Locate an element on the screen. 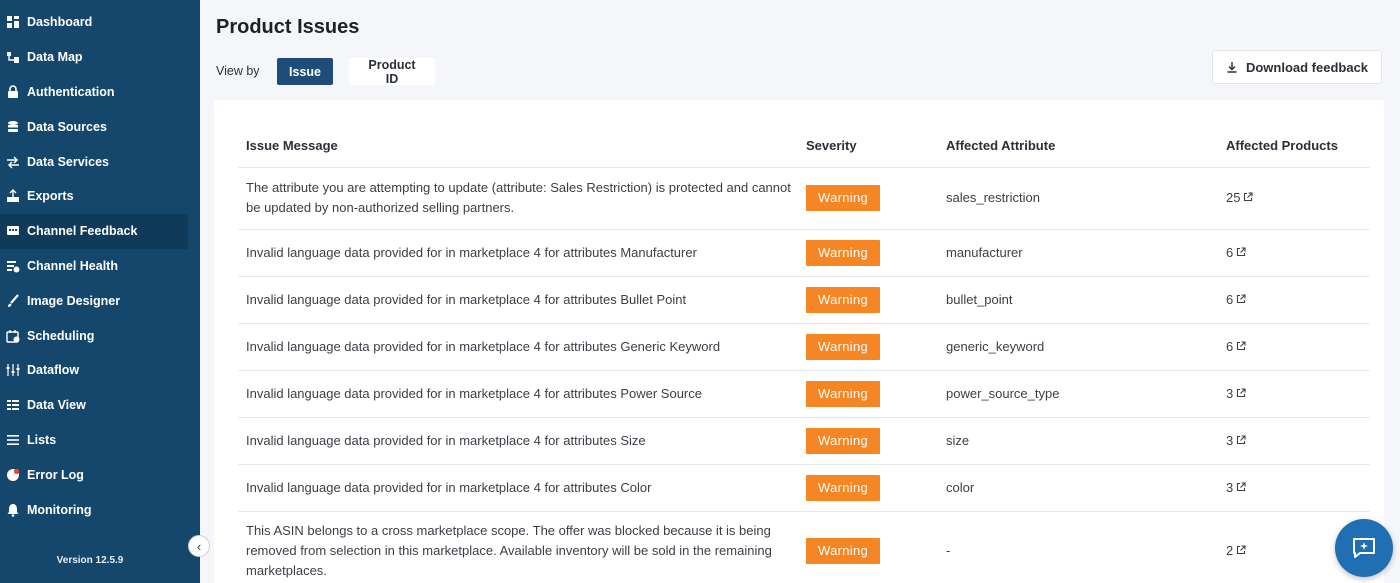  sidebar-item-lists: Lists is located at coordinates (100, 440).